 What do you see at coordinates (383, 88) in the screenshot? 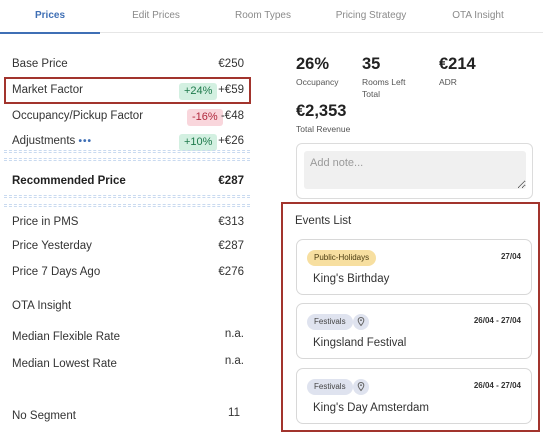
I see `rooms-left-stat-label: Rooms Left Total` at bounding box center [383, 88].